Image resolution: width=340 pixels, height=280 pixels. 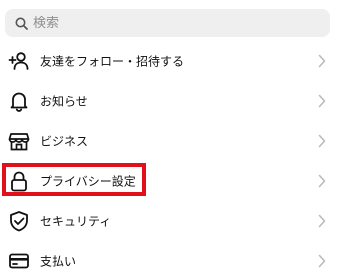 What do you see at coordinates (112, 61) in the screenshot?
I see `menu-item-label: 友達をフォロー・招待する` at bounding box center [112, 61].